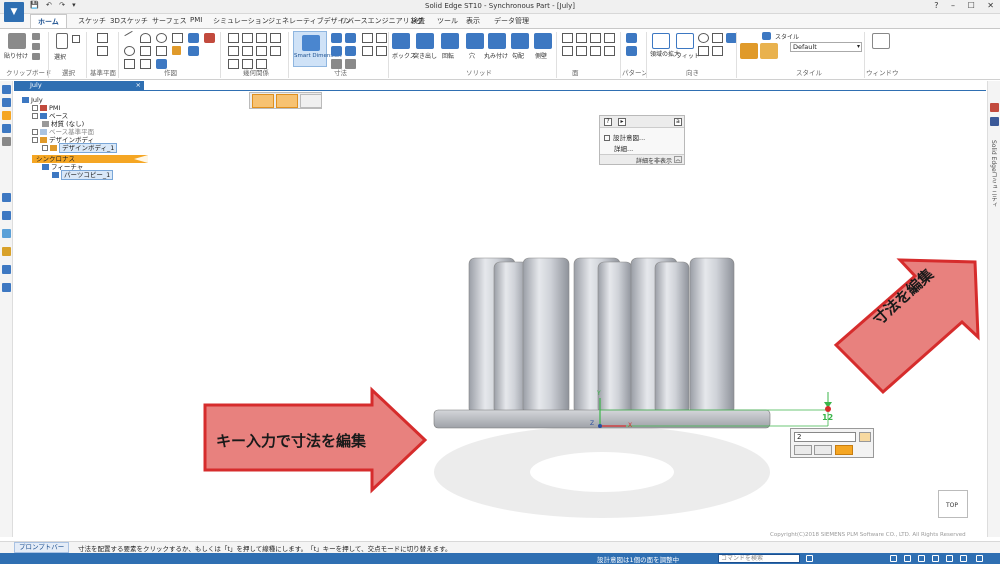 The width and height of the screenshot is (1000, 564). Describe the element at coordinates (600, 426) in the screenshot. I see `origin-marker` at that location.